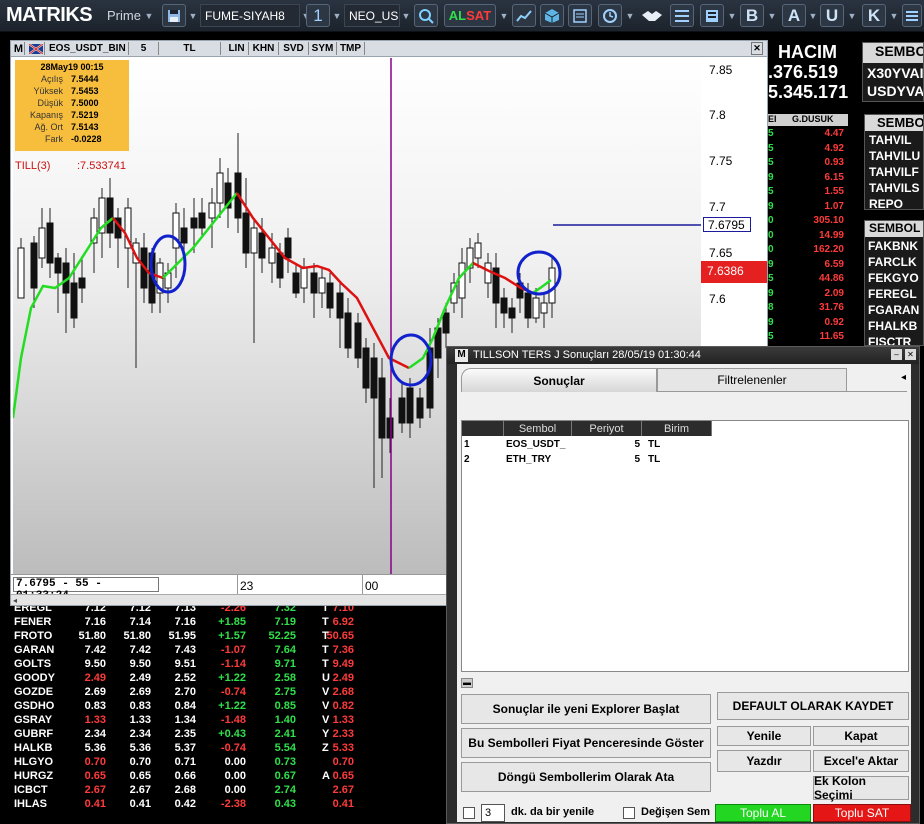 The height and width of the screenshot is (824, 924). I want to click on kapat-button: Kapat, so click(861, 736).